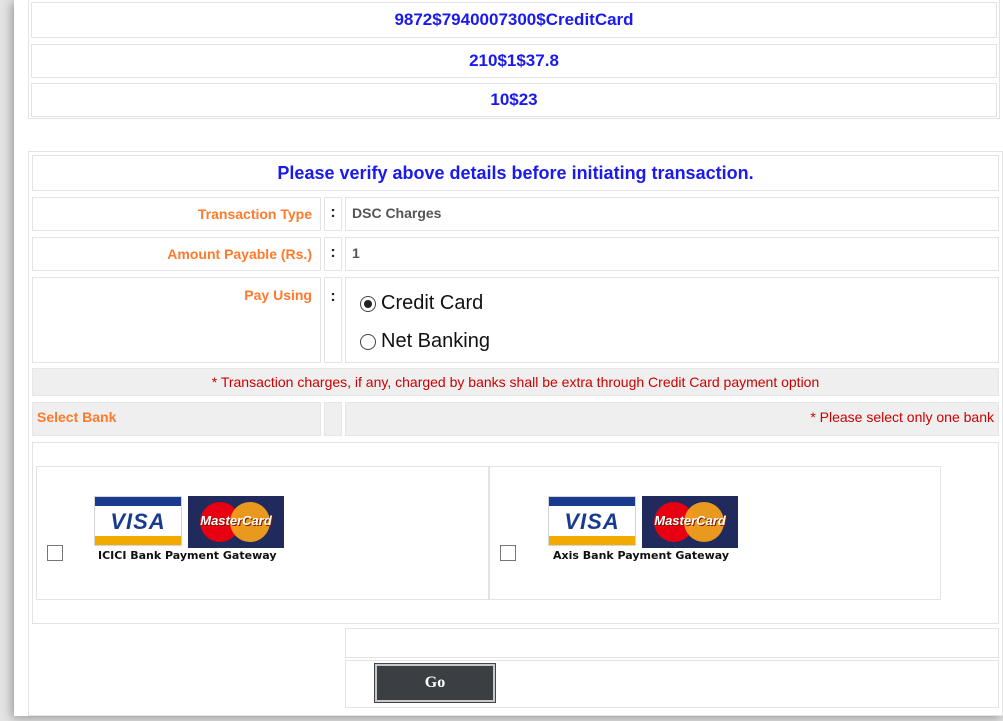 The image size is (1003, 721). I want to click on icici-bank-checkbox, so click(55, 553).